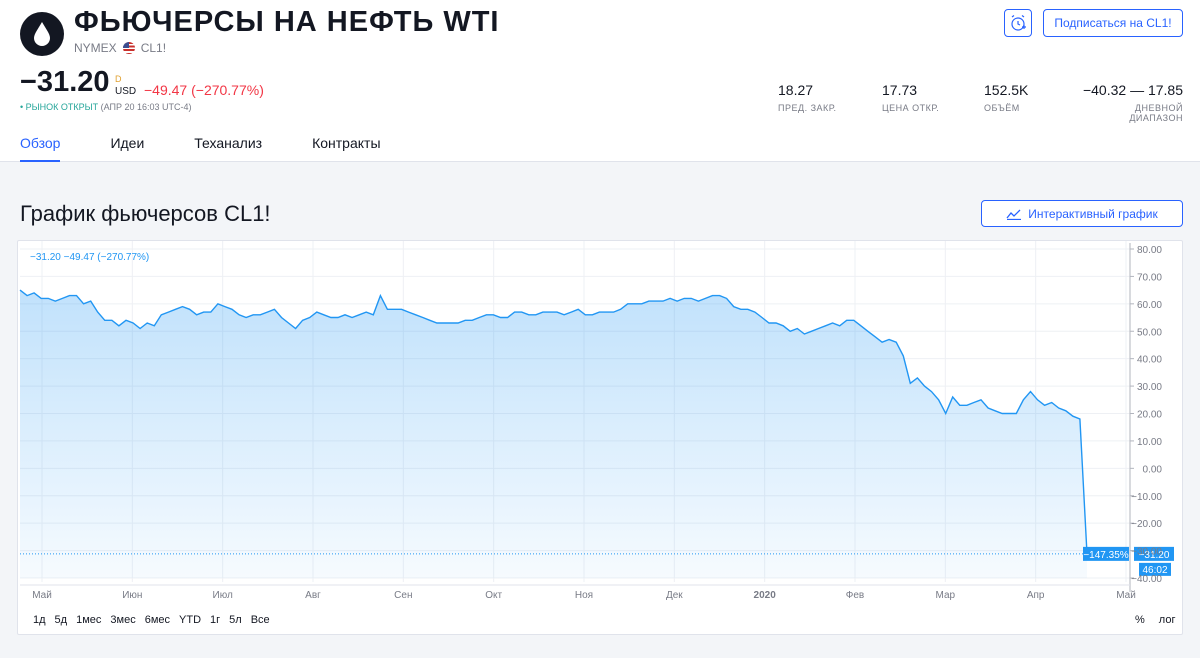  Describe the element at coordinates (127, 148) in the screenshot. I see `tab-ideas: Идеи` at that location.